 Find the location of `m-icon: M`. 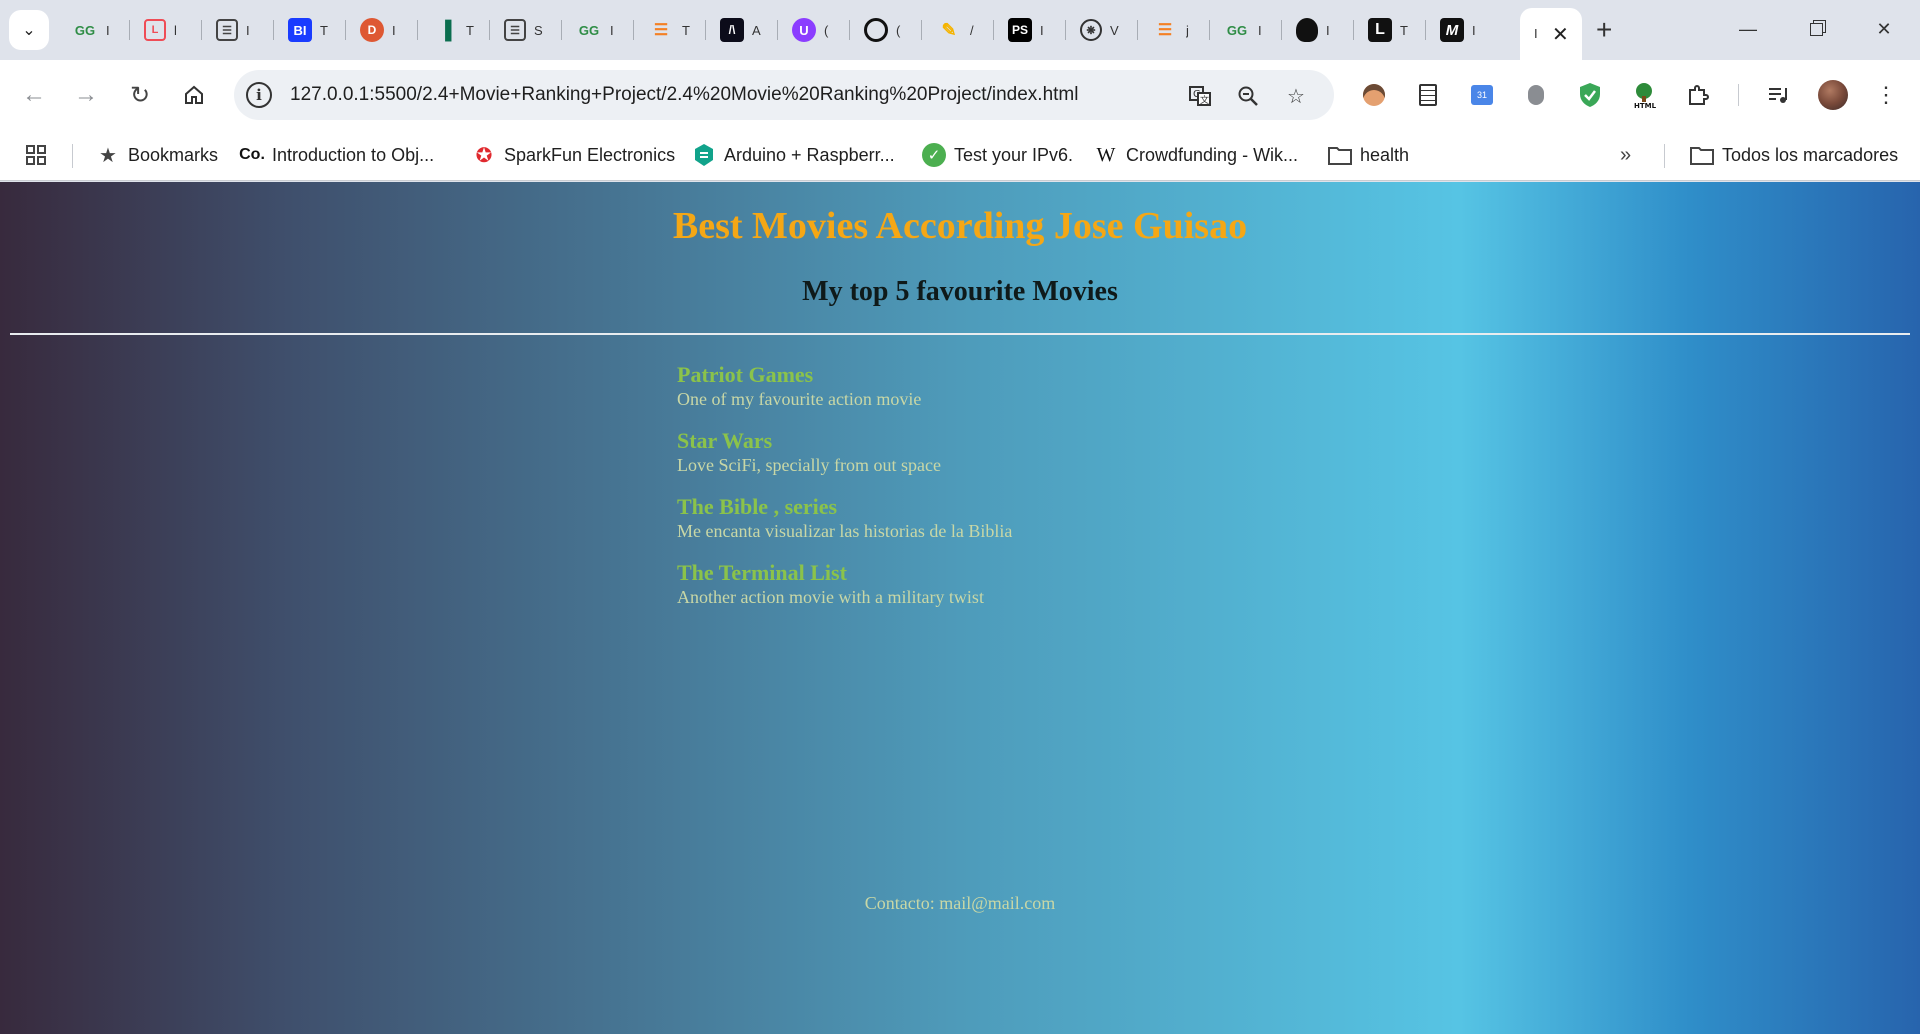

m-icon: M is located at coordinates (1452, 30).